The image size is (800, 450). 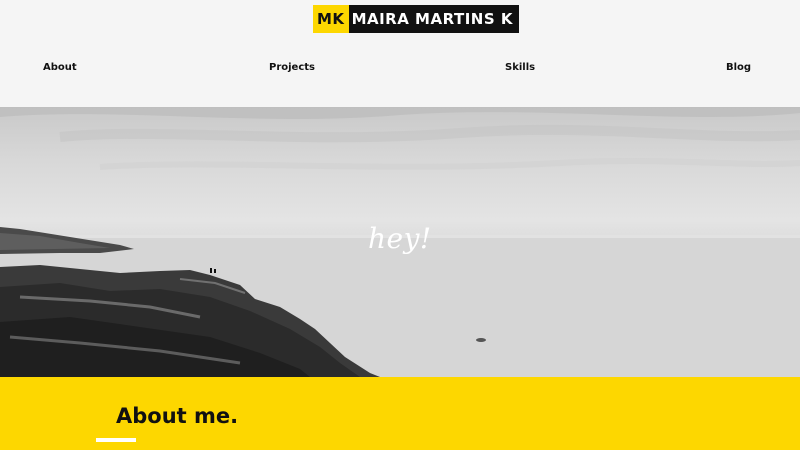 What do you see at coordinates (292, 67) in the screenshot?
I see `nav-projects-link: Projects` at bounding box center [292, 67].